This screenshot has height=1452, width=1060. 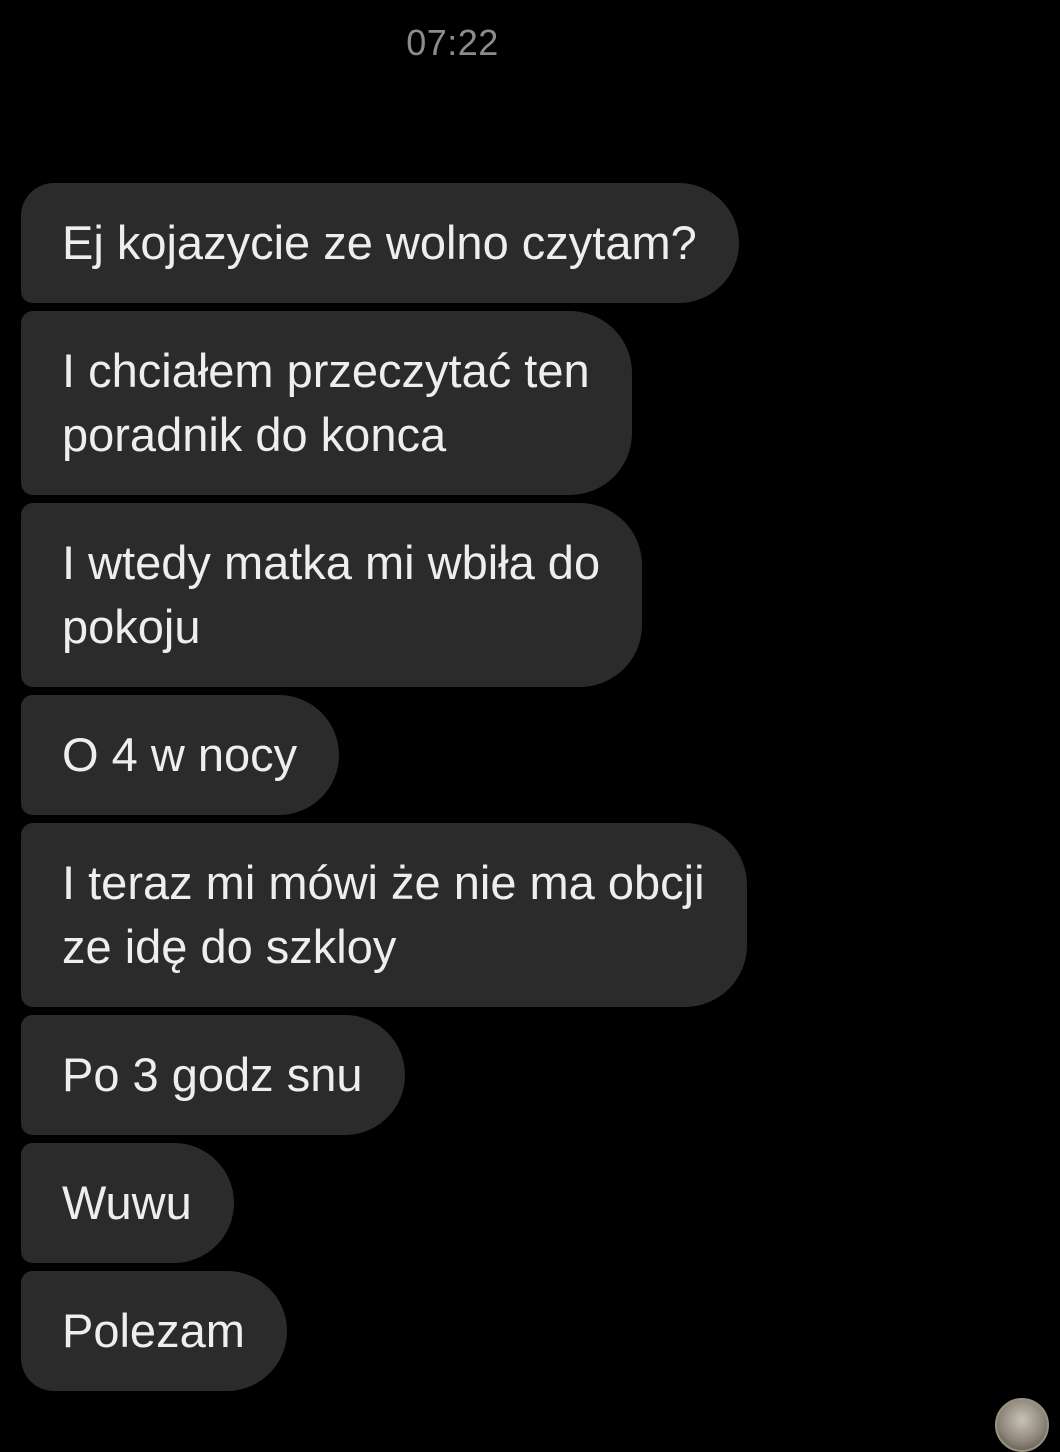 I want to click on sender-avatar-icon, so click(x=1022, y=1425).